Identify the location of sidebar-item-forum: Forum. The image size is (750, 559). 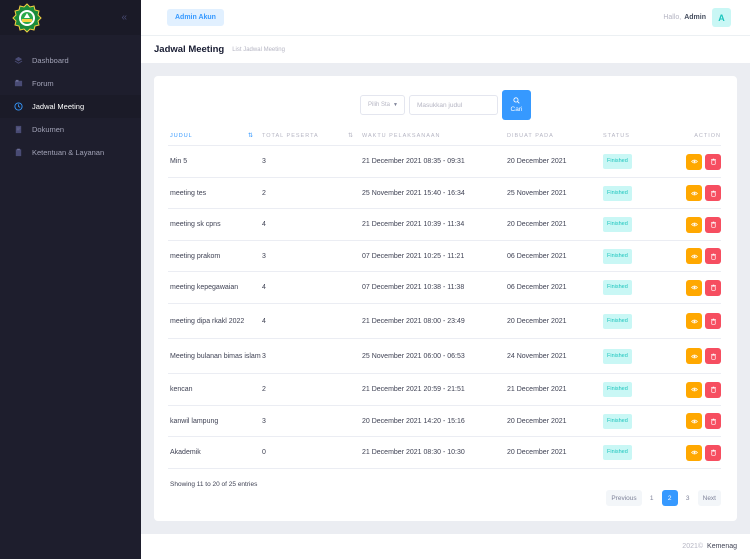
(70, 83).